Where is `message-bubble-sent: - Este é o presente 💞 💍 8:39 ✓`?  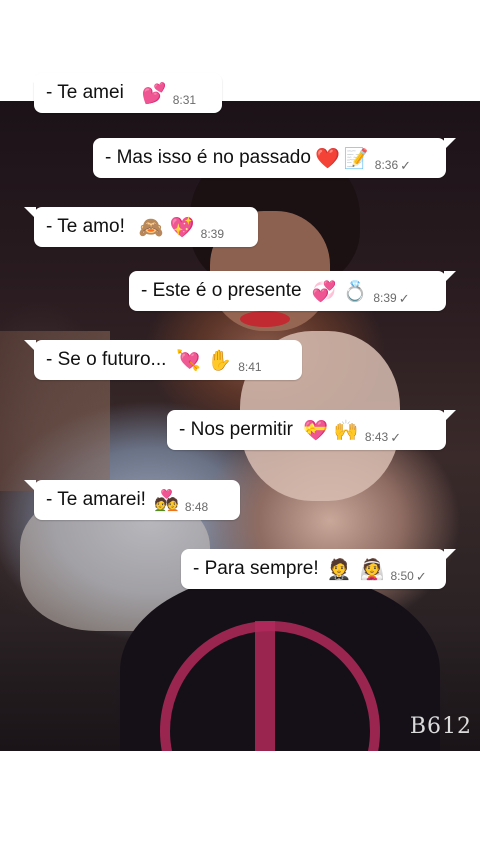
message-bubble-sent: - Este é o presente 💞 💍 8:39 ✓ is located at coordinates (292, 291).